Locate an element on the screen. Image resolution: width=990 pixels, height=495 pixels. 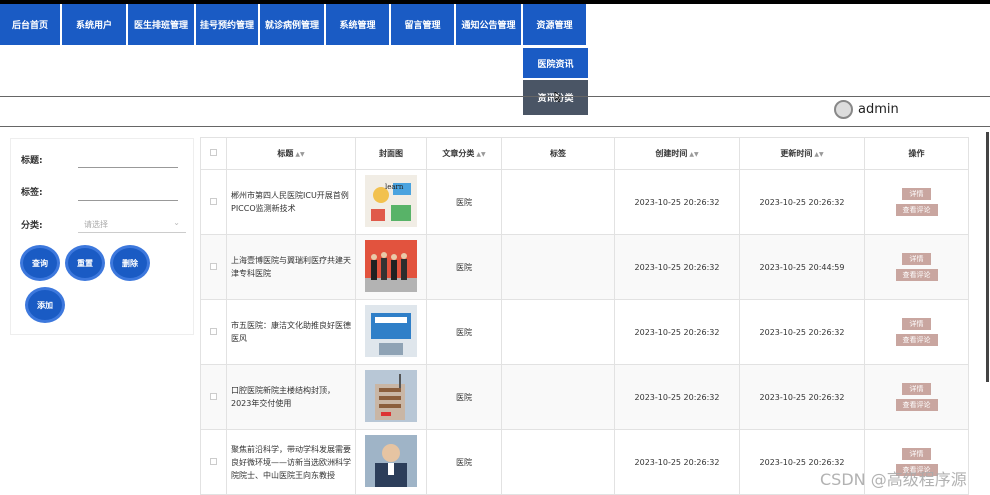
header-category: 文章分类 ▲▼ is located at coordinates (464, 153).